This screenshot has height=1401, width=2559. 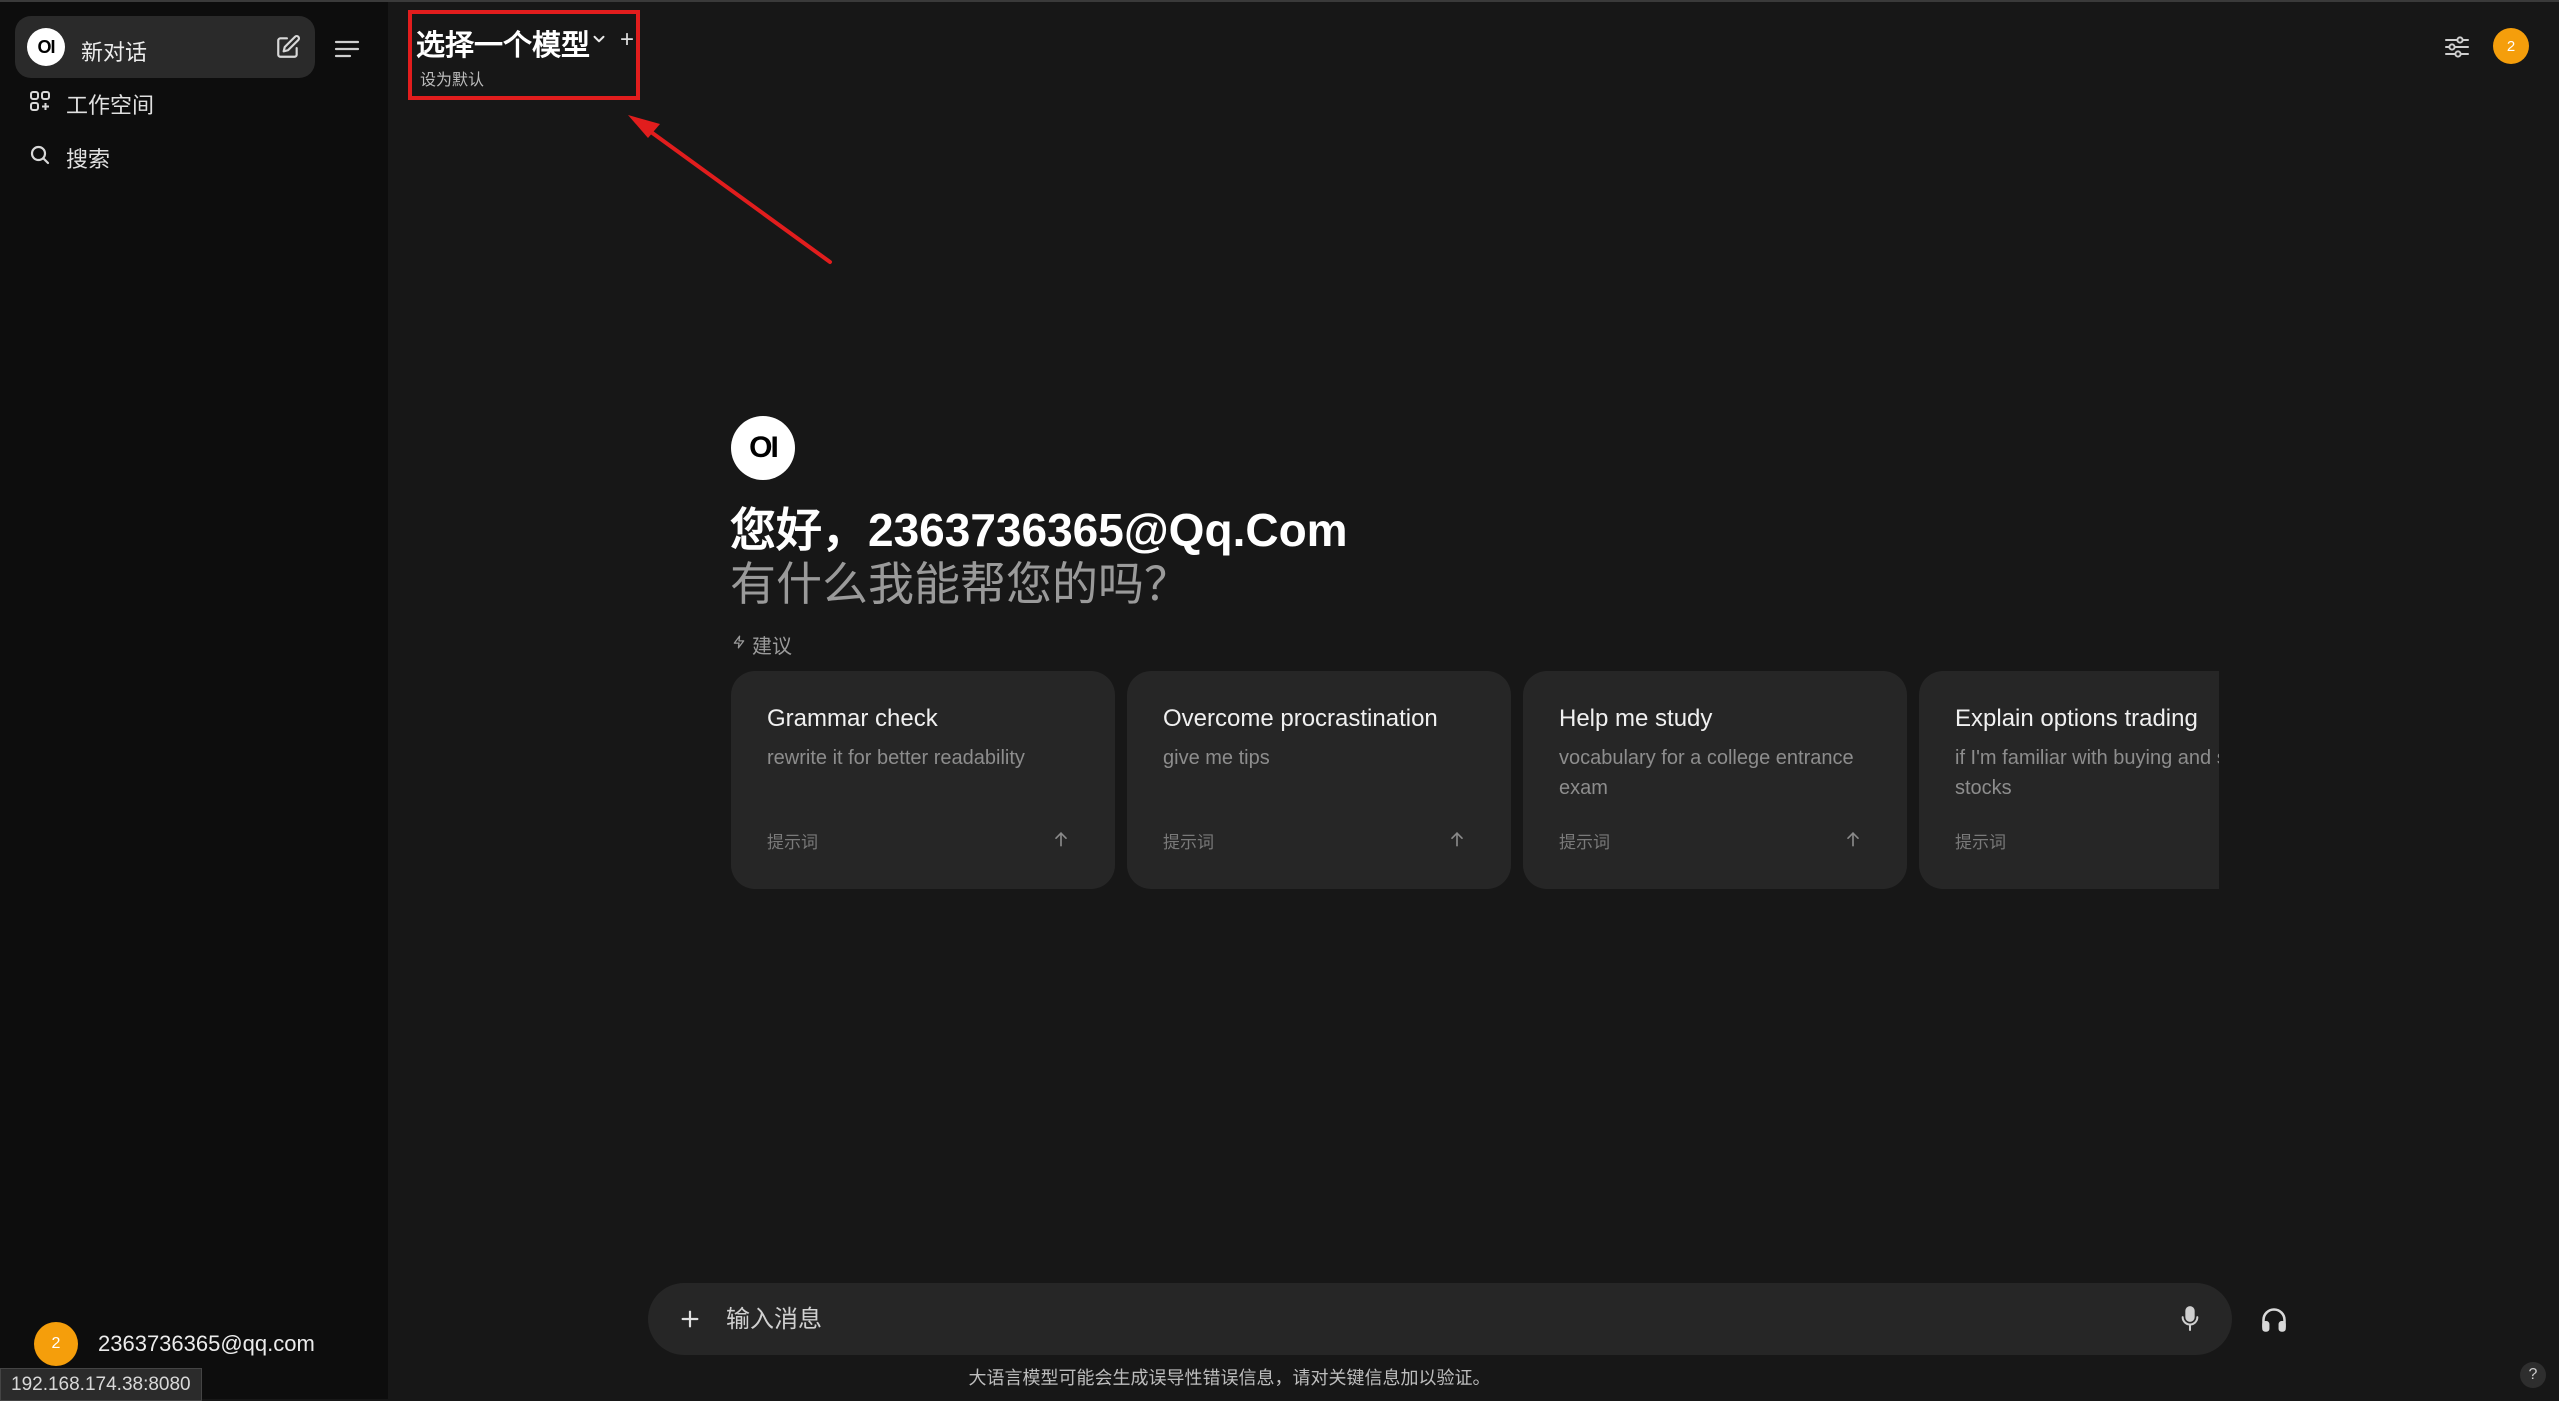 I want to click on user-menu: 2 2363736365@qq.com, so click(x=174, y=1344).